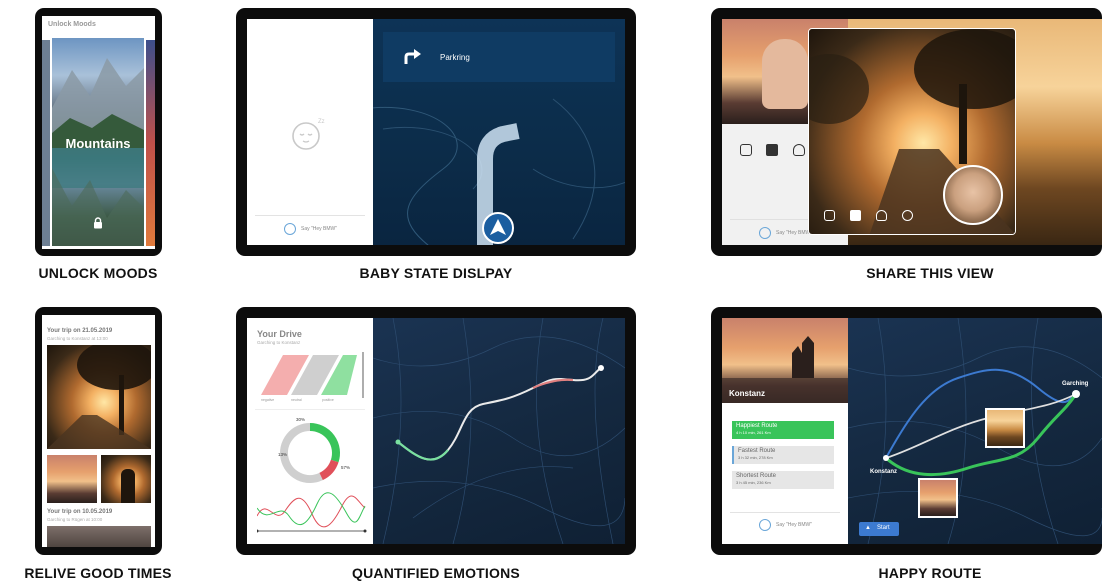  Describe the element at coordinates (99, 536) in the screenshot. I see `trip2-photo` at that location.